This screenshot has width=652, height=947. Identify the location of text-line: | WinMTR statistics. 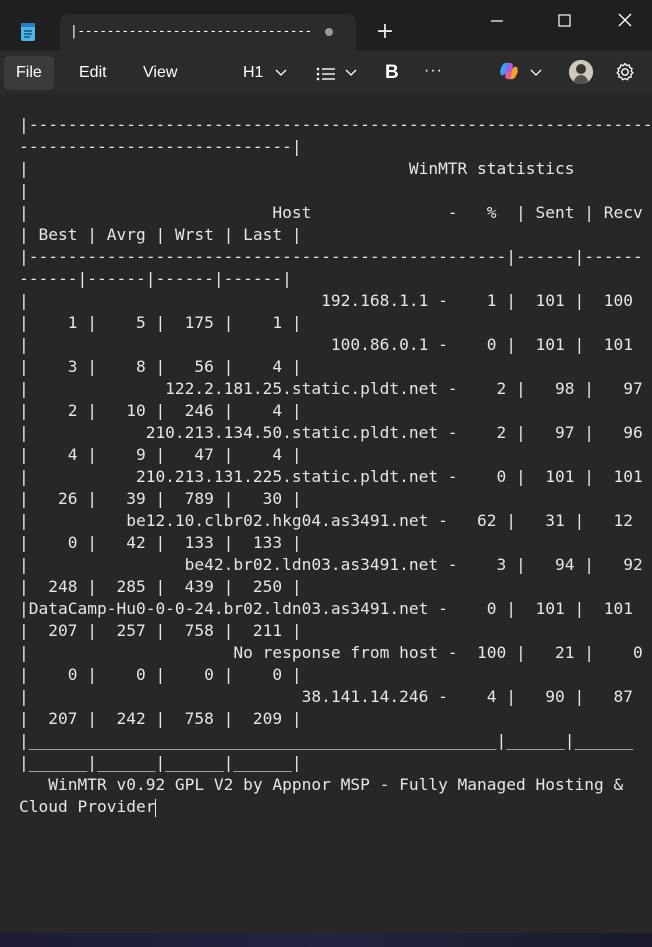
(297, 168).